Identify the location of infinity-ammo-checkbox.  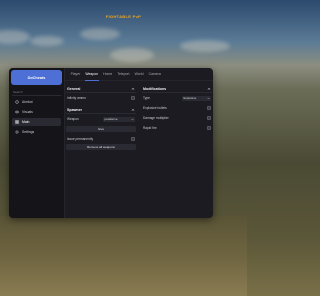
(133, 98).